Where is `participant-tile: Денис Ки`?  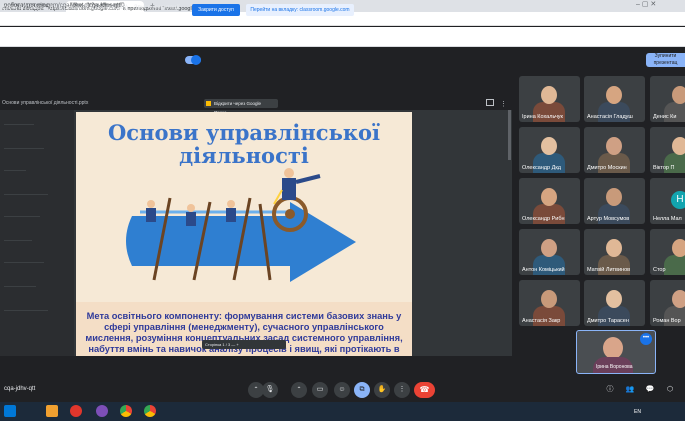
participant-tile: Денис Ки is located at coordinates (667, 99).